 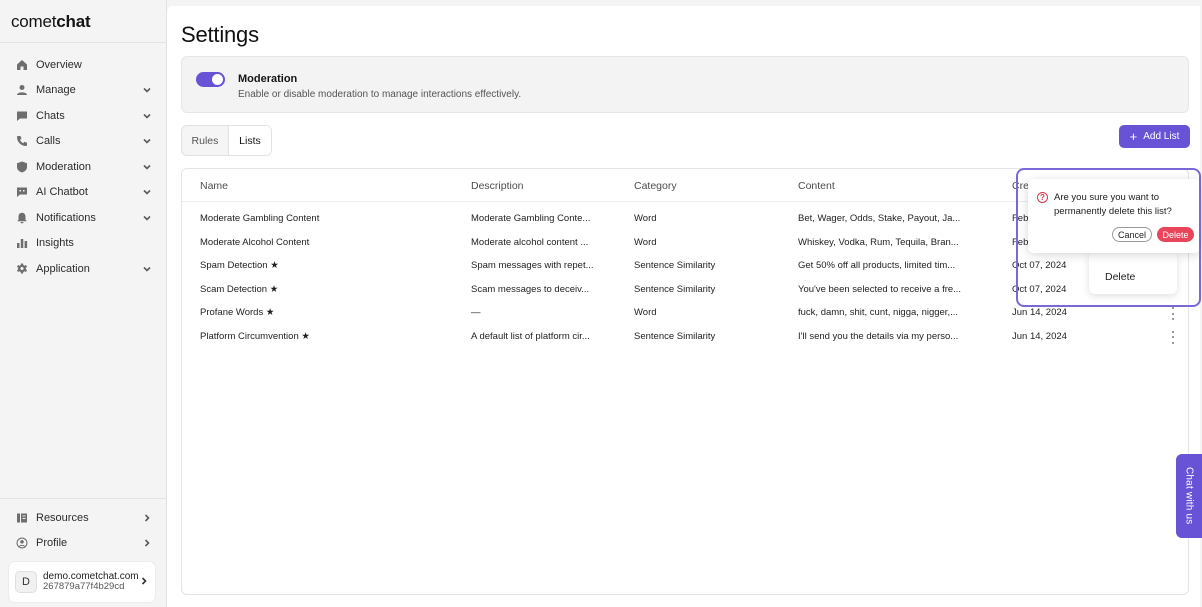 What do you see at coordinates (497, 186) in the screenshot?
I see `column-header-description: Description` at bounding box center [497, 186].